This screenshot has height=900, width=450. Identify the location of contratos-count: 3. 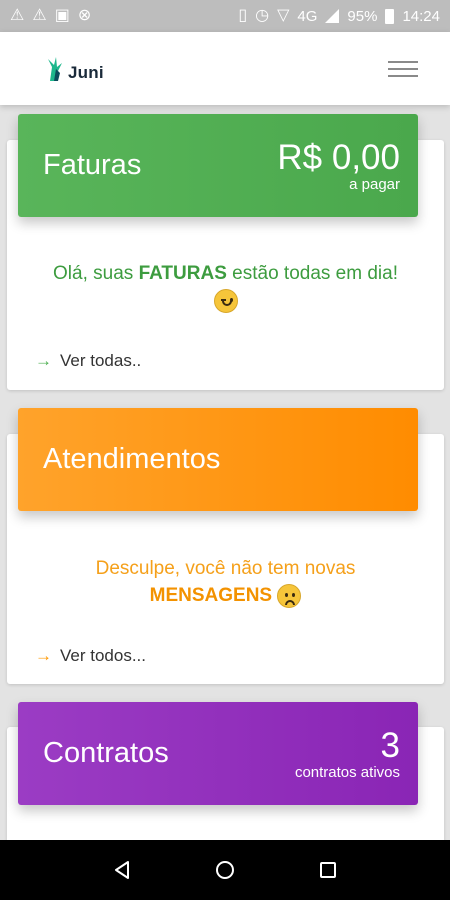
(390, 745).